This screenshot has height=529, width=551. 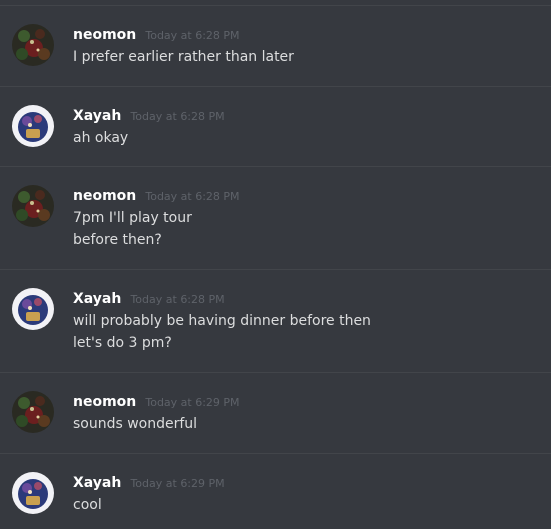 What do you see at coordinates (132, 229) in the screenshot?
I see `message-content: 7pm I'll play tour before then?` at bounding box center [132, 229].